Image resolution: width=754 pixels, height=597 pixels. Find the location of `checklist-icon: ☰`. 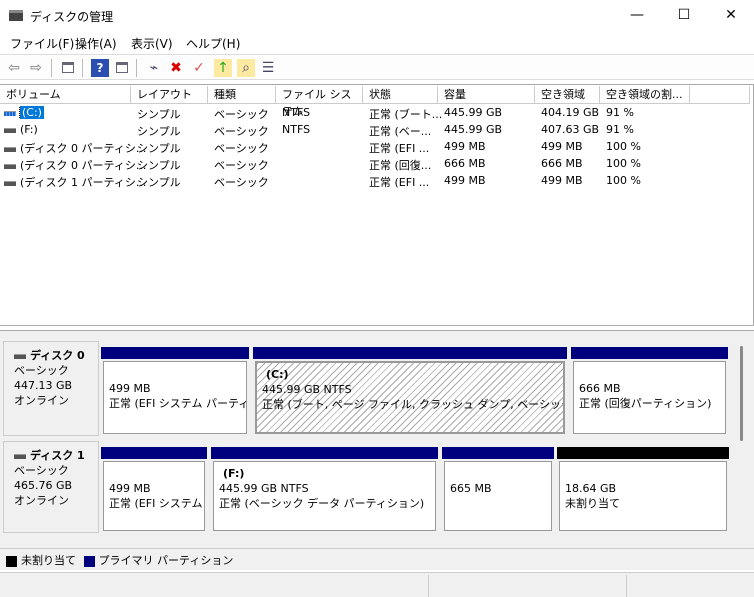

checklist-icon: ☰ is located at coordinates (268, 68).